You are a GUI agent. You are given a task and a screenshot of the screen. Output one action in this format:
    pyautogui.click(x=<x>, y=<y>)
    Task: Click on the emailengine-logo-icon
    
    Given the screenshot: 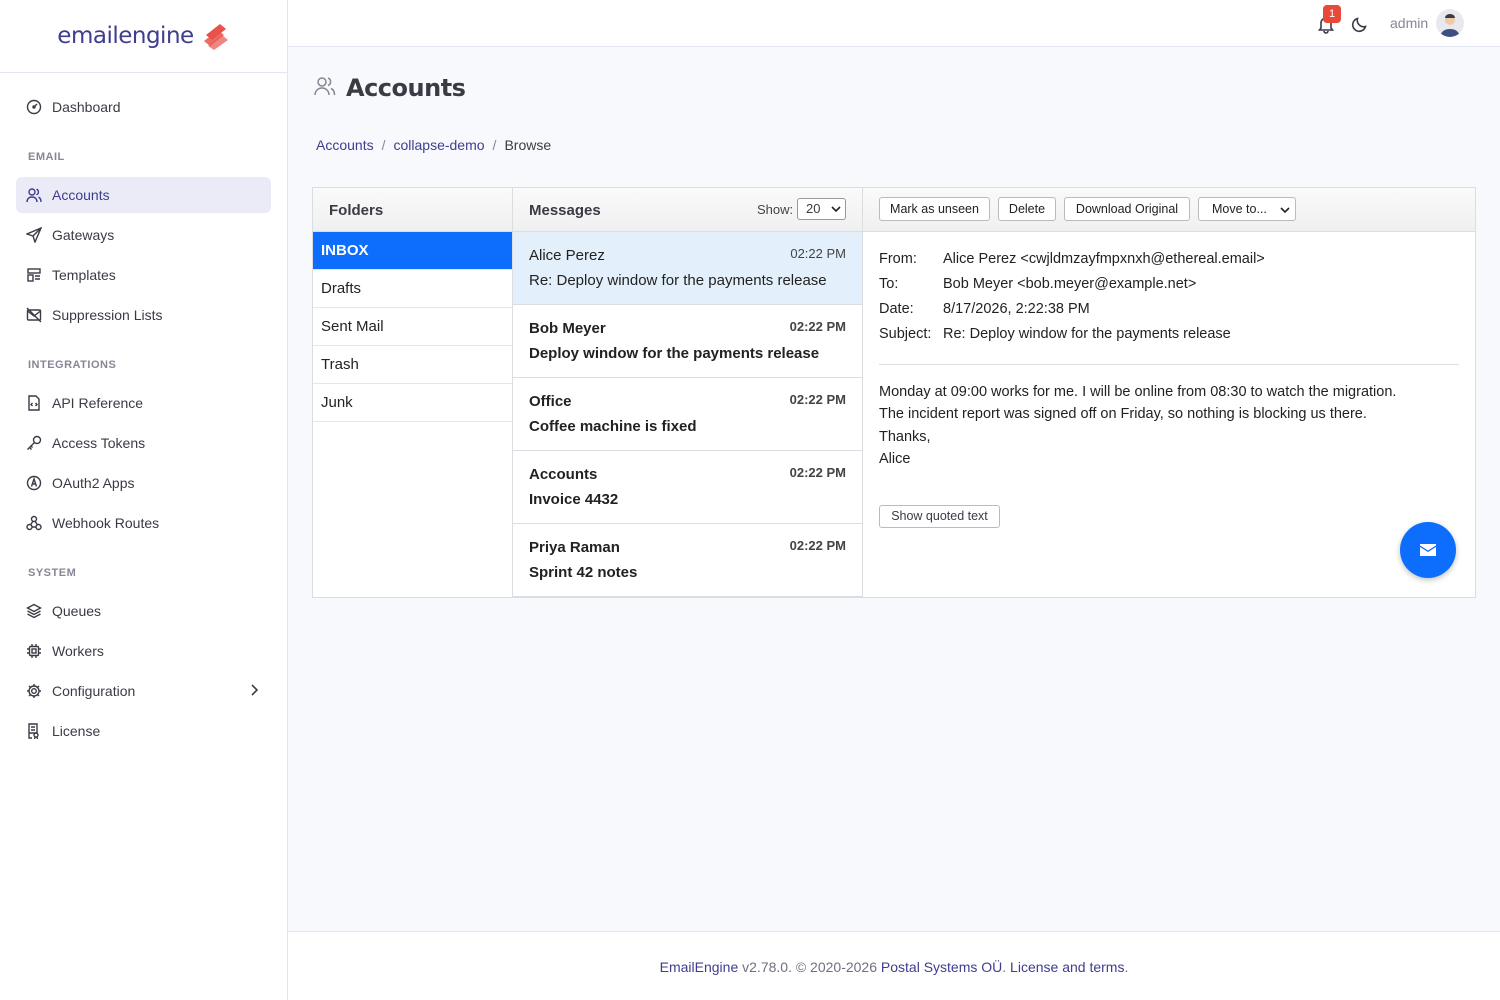 What is the action you would take?
    pyautogui.click(x=215, y=37)
    